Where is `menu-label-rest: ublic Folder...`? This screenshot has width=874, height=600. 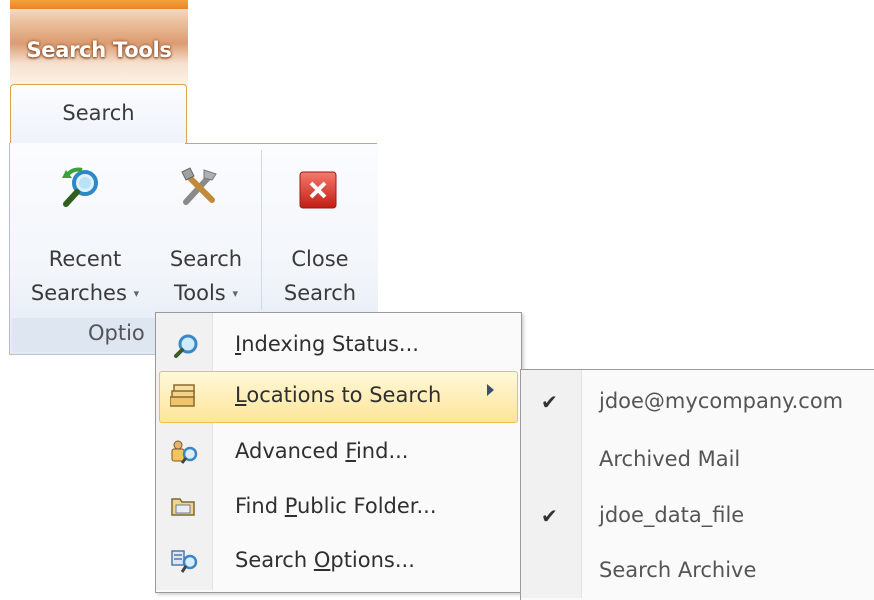
menu-label-rest: ublic Folder... is located at coordinates (367, 506).